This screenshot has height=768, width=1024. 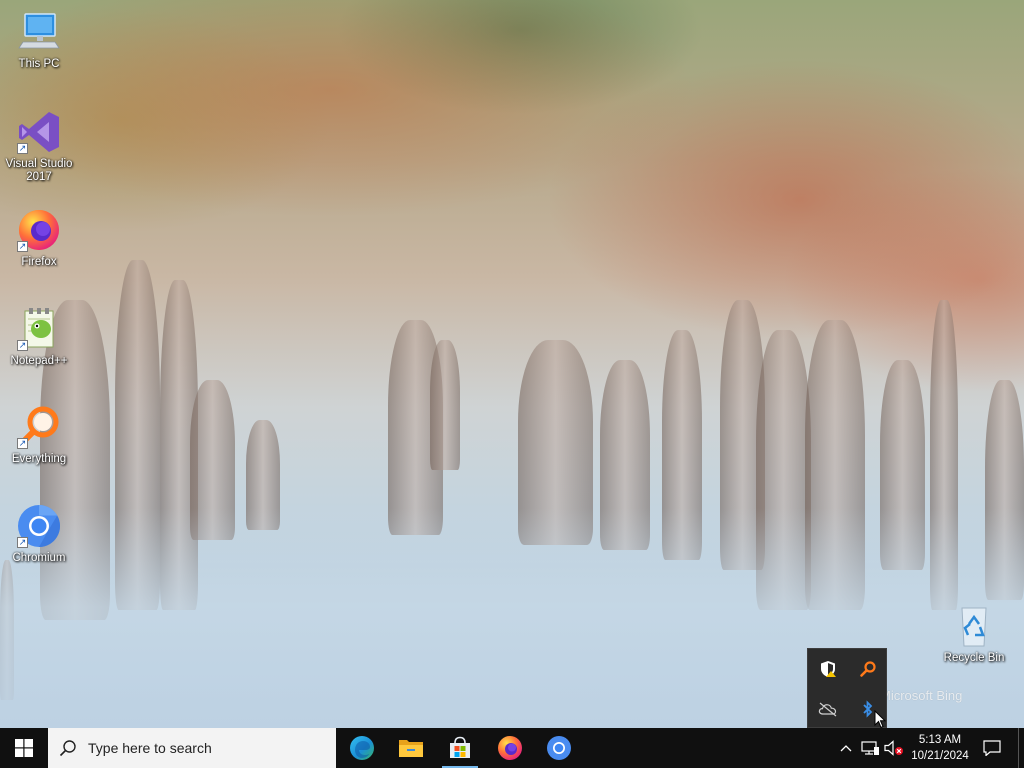 I want to click on visual-studio-icon: ↗, so click(x=39, y=132).